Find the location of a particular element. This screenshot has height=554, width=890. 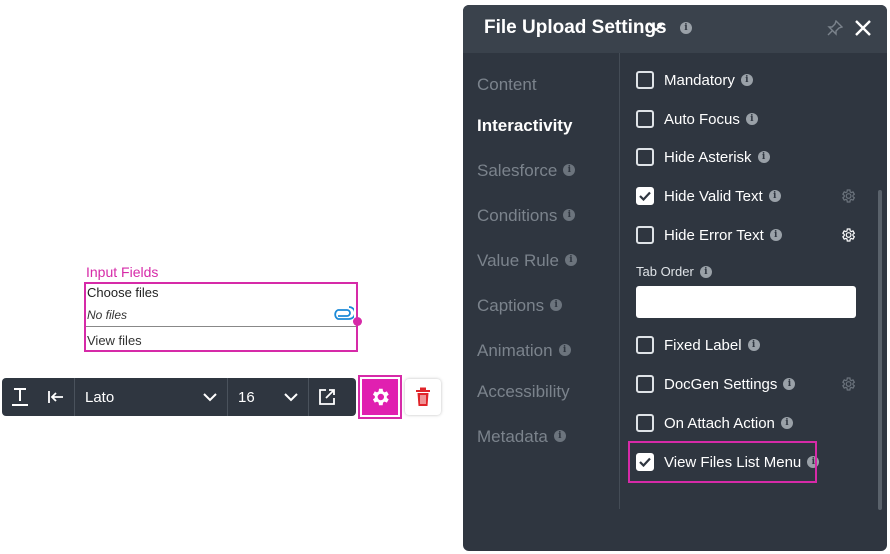

view-files-link: View files is located at coordinates (114, 340).